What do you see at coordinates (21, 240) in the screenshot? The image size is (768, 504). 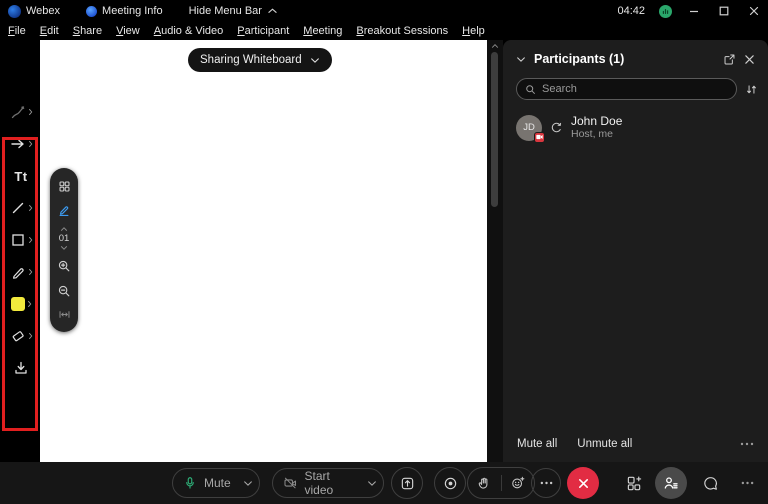 I see `tool-shape-button` at bounding box center [21, 240].